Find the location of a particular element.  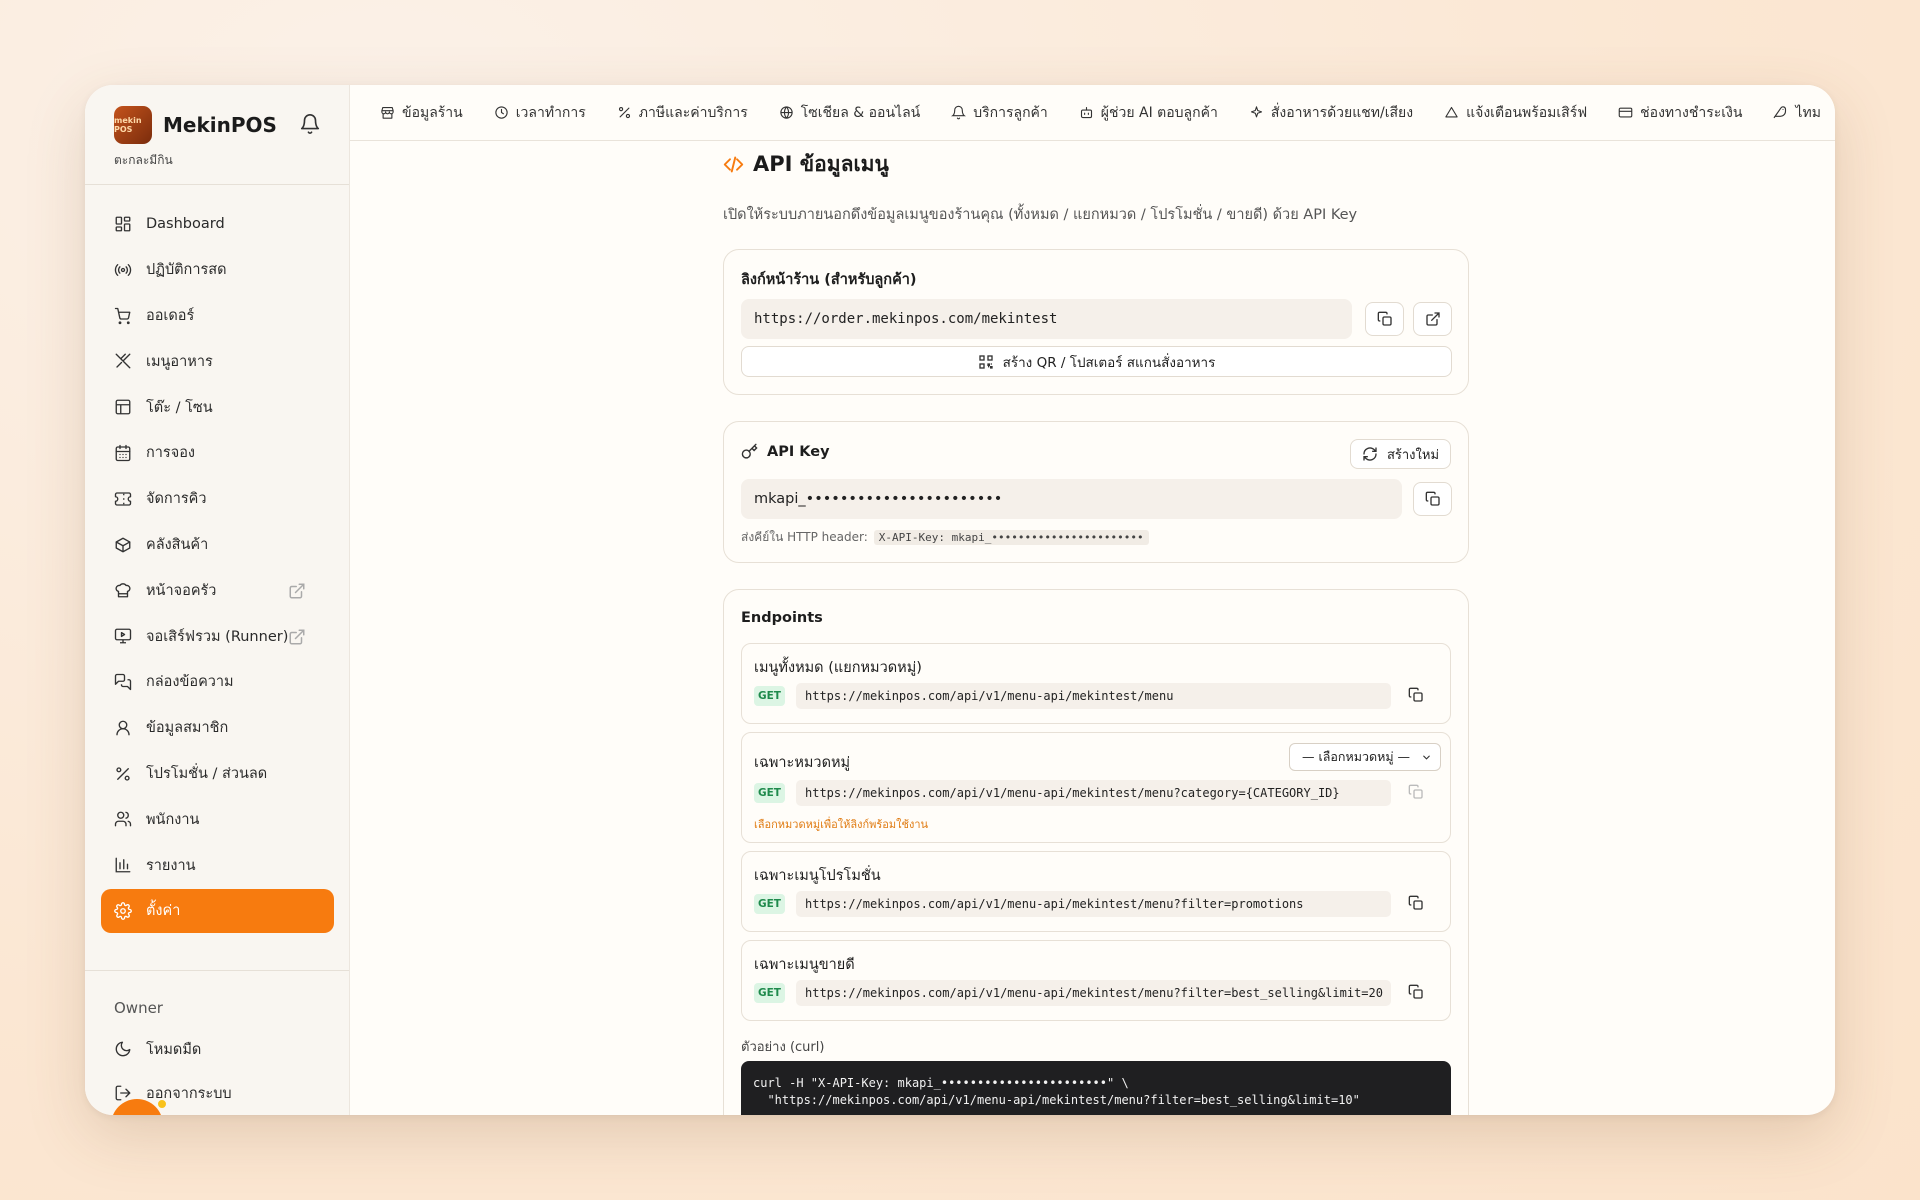

tab-tax: ภาษีและค่าบริการ is located at coordinates (682, 113).